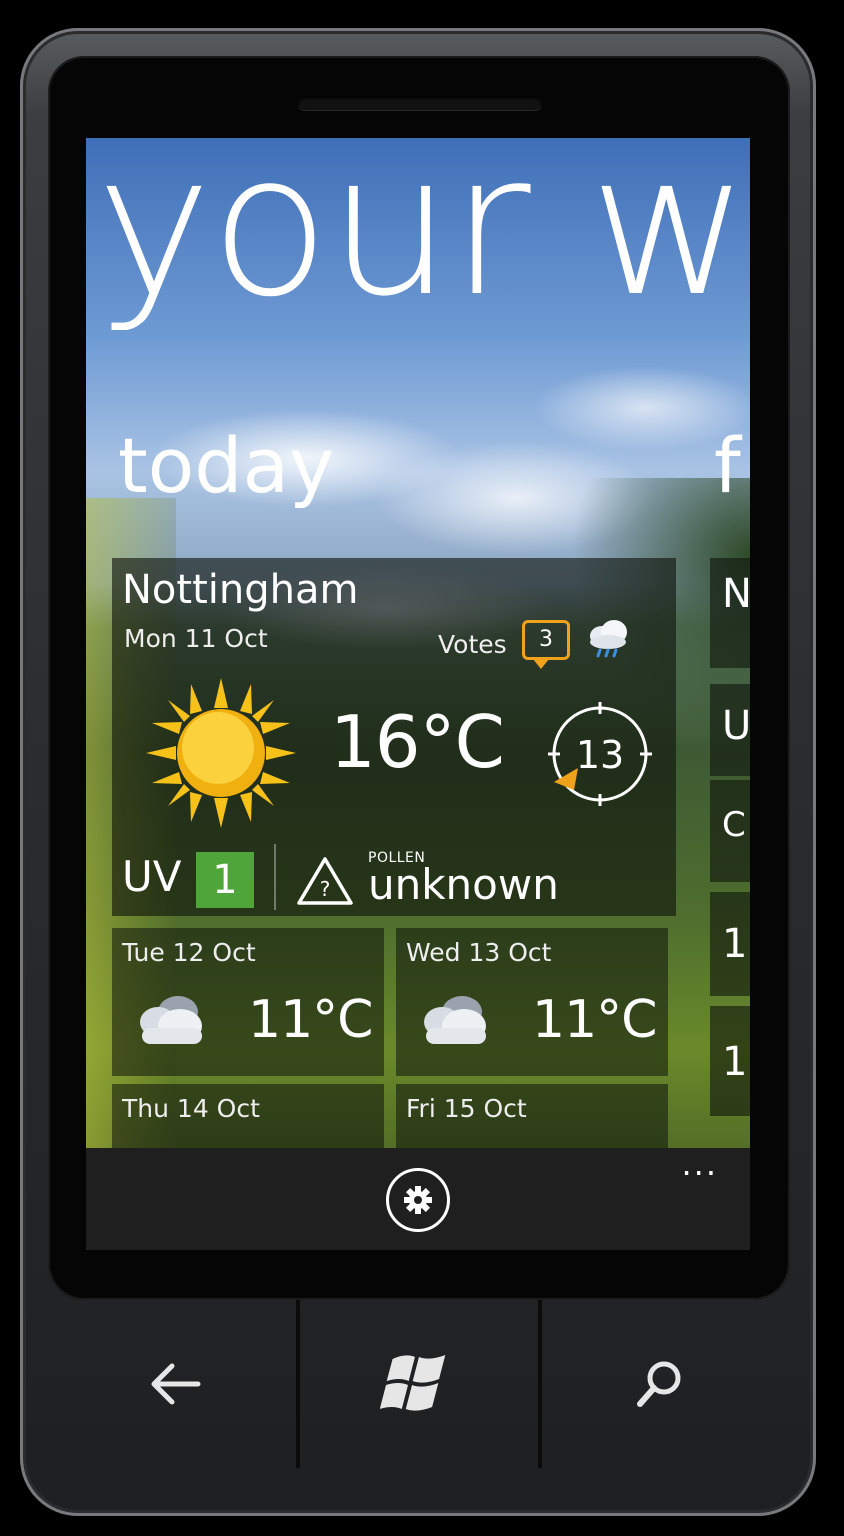 Image resolution: width=844 pixels, height=1536 pixels. I want to click on wind-direction-icon: 13, so click(600, 754).